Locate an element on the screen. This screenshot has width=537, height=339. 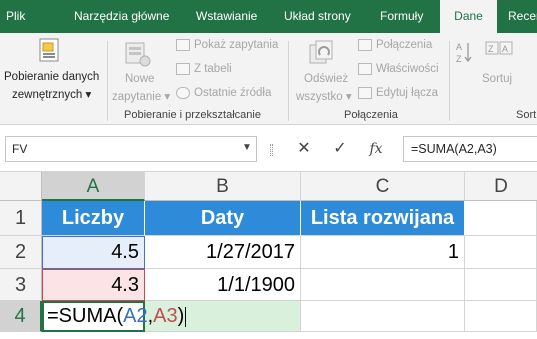
cell-b2: 1/27/2017 is located at coordinates (223, 252).